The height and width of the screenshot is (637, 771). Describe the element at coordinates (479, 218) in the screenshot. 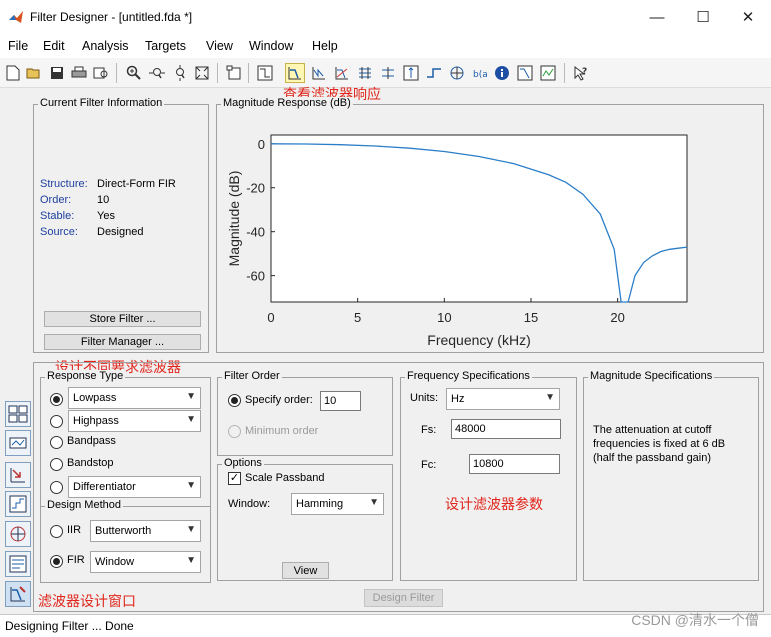

I see `plot-area` at that location.